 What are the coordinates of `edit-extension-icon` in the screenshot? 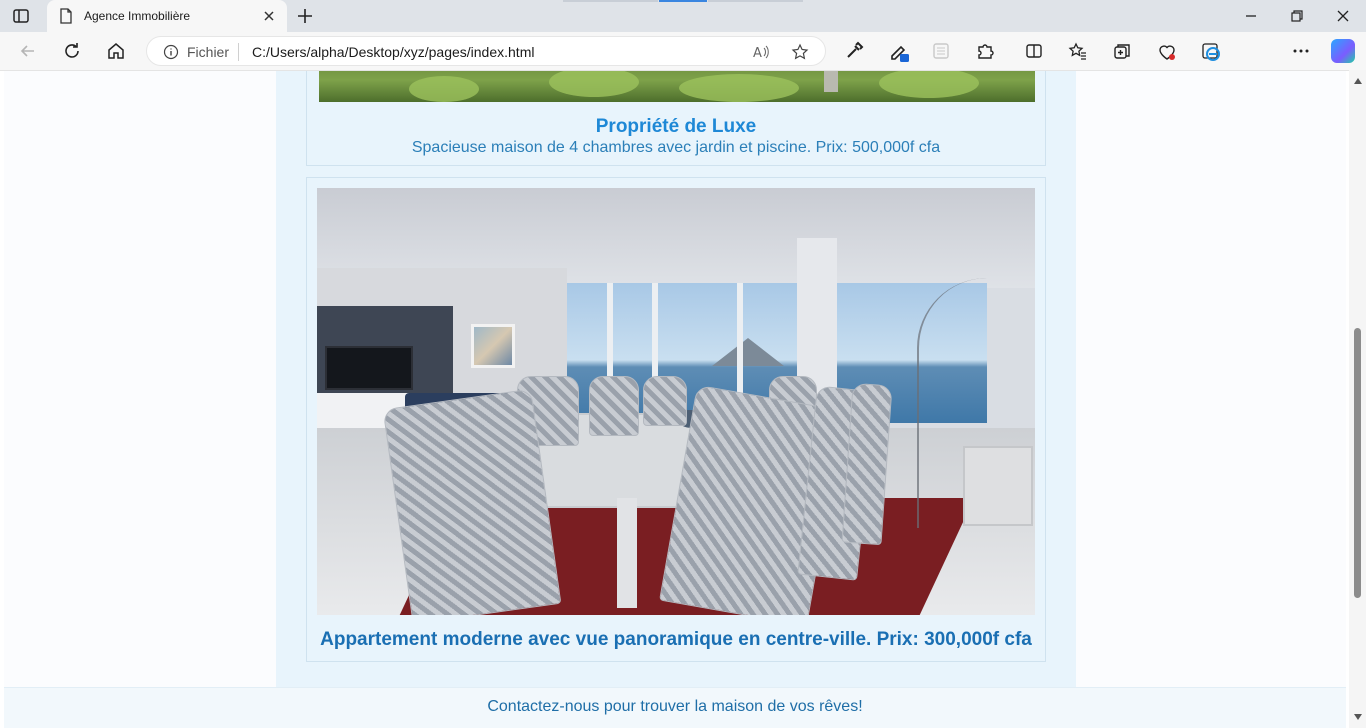 It's located at (899, 51).